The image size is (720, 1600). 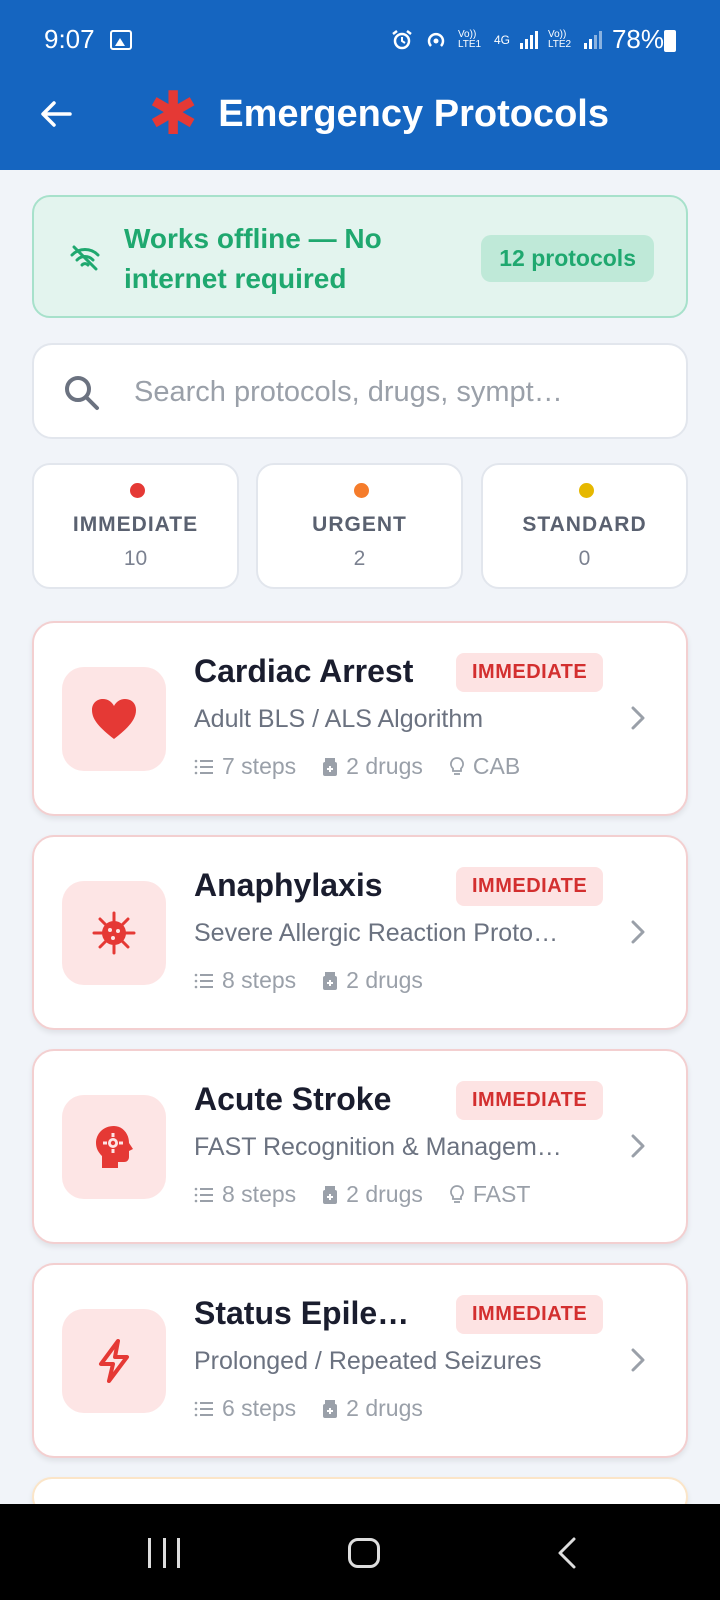 I want to click on network-type-label: 4G, so click(x=501, y=39).